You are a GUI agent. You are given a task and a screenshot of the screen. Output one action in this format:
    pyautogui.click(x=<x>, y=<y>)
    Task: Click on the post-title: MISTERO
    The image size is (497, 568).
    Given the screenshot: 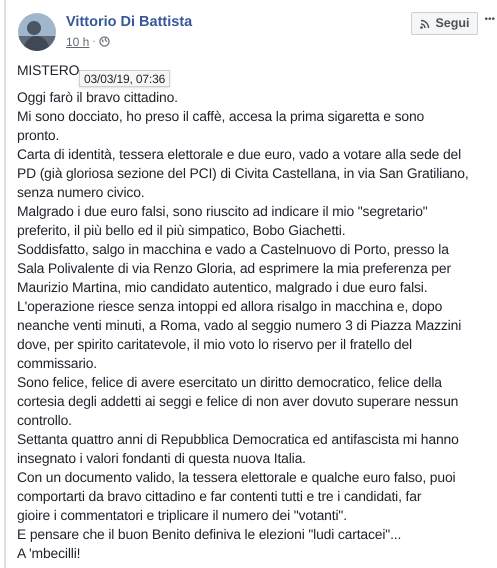 What is the action you would take?
    pyautogui.click(x=48, y=70)
    